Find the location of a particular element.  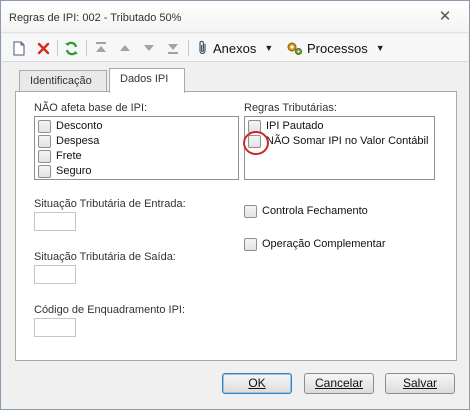

enquadramento-label: Código de Enquadramento IPI: is located at coordinates (110, 310).